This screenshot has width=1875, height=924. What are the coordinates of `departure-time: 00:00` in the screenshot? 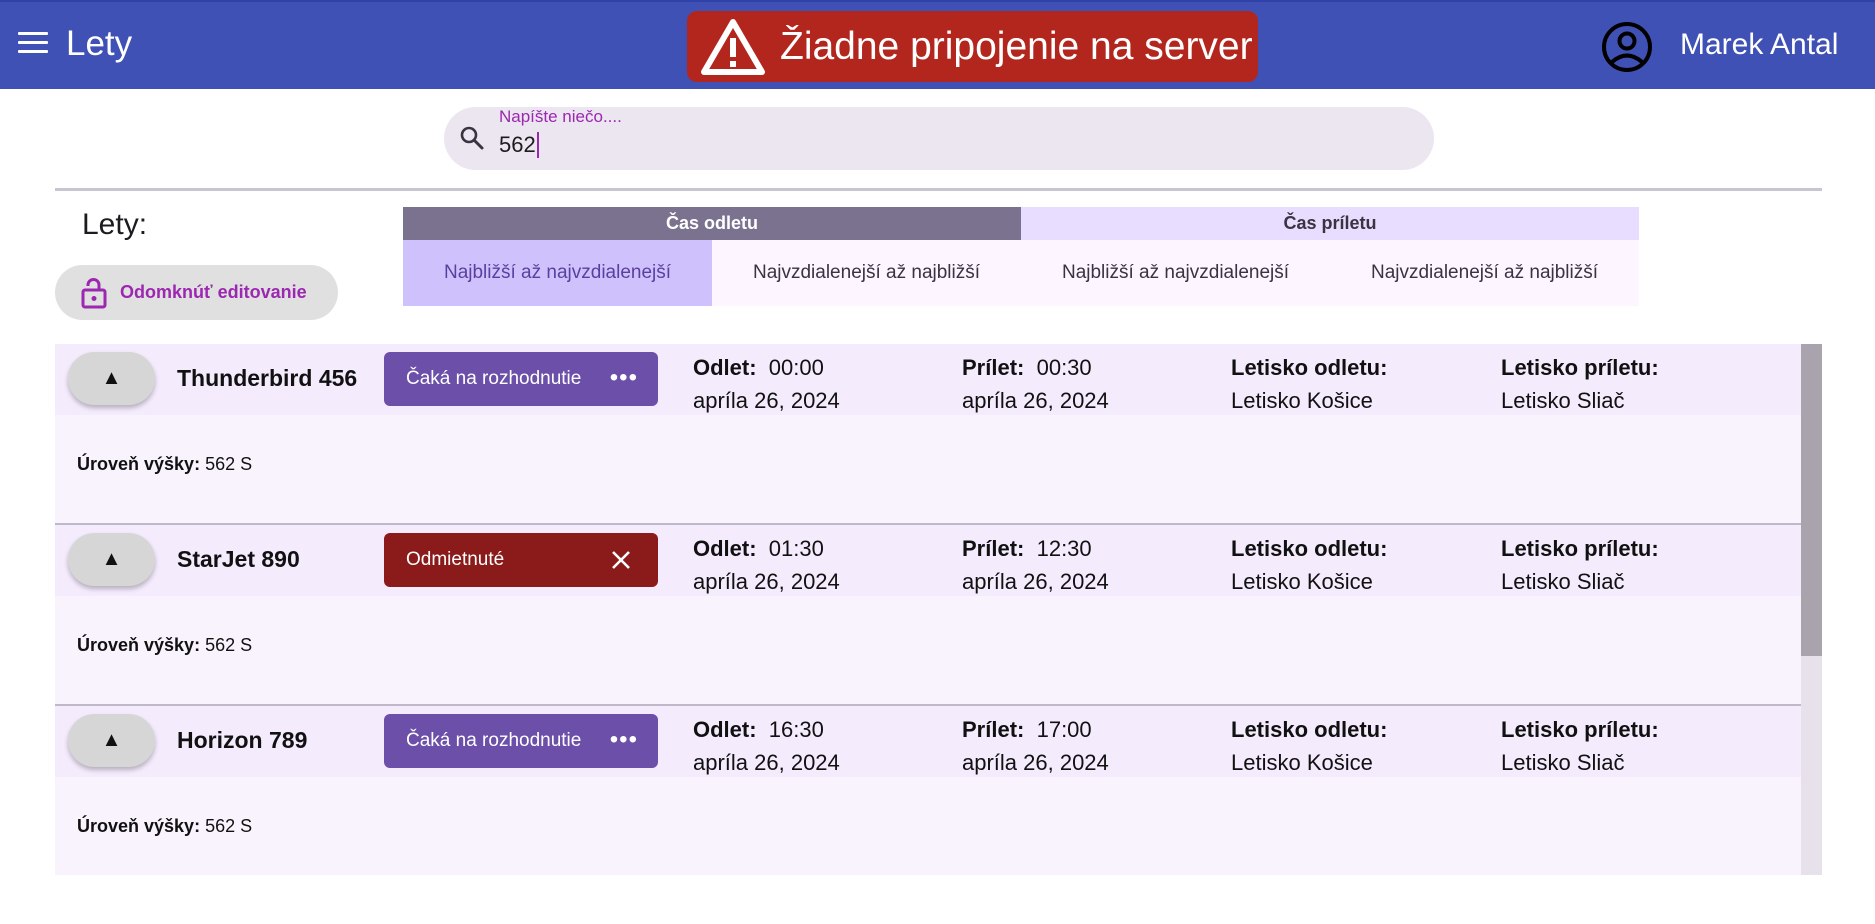 It's located at (796, 367).